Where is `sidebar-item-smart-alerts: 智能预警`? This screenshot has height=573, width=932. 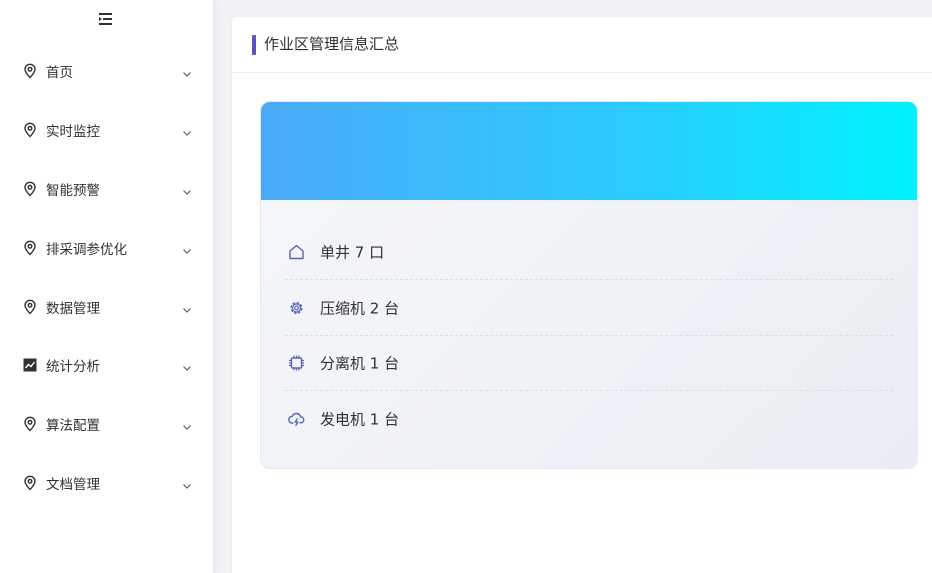
sidebar-item-smart-alerts: 智能预警 is located at coordinates (106, 189).